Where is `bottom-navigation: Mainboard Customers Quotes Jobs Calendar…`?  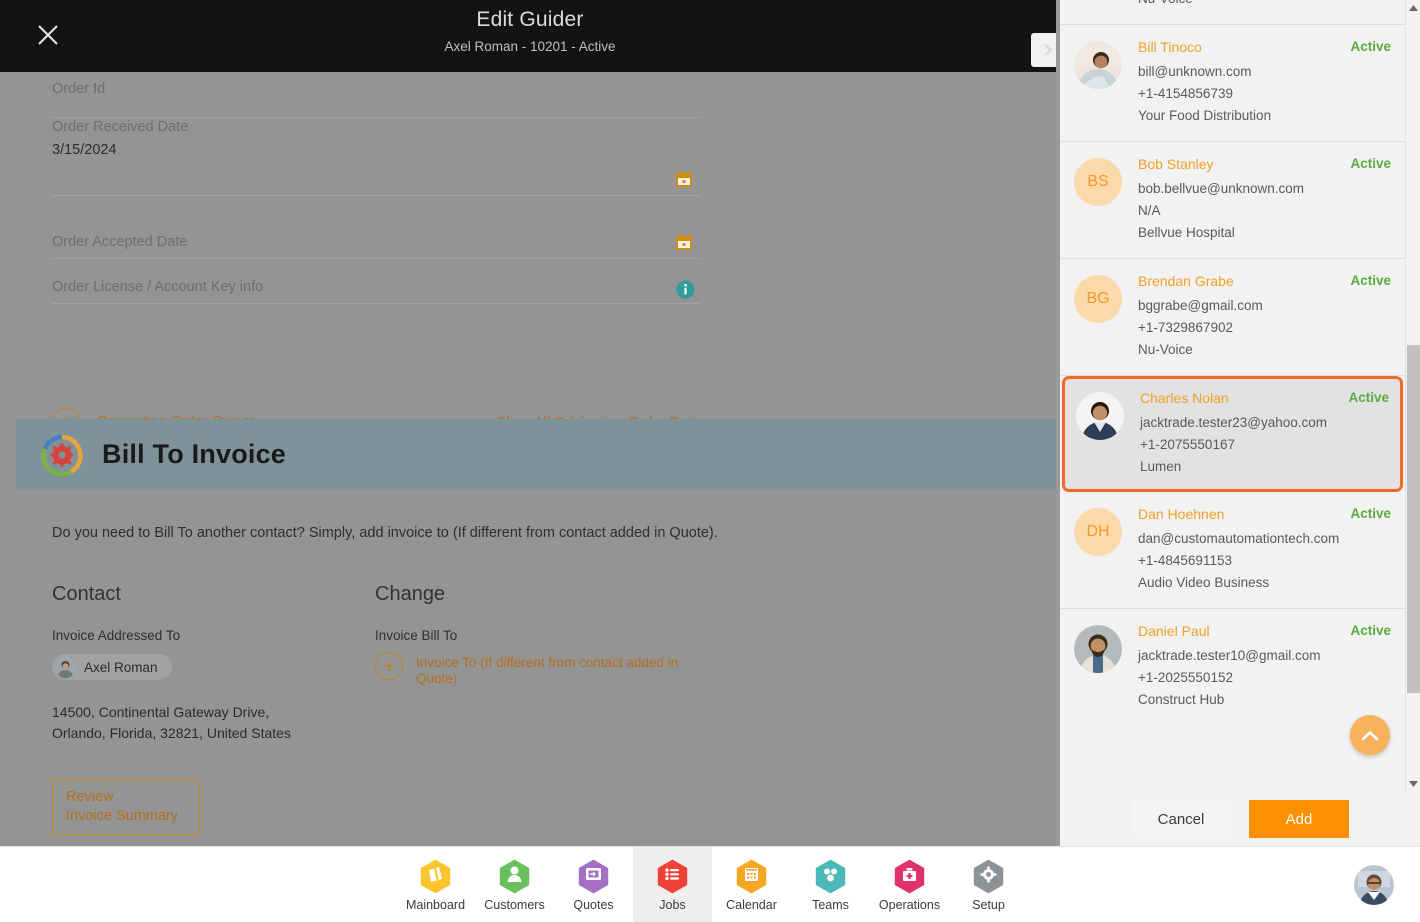
bottom-navigation: Mainboard Customers Quotes Jobs Calendar… is located at coordinates (710, 884).